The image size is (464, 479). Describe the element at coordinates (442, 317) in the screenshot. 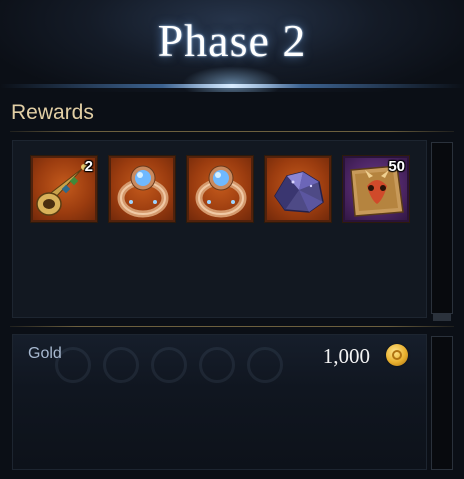

I see `rewards-scrollbar-thumb` at that location.